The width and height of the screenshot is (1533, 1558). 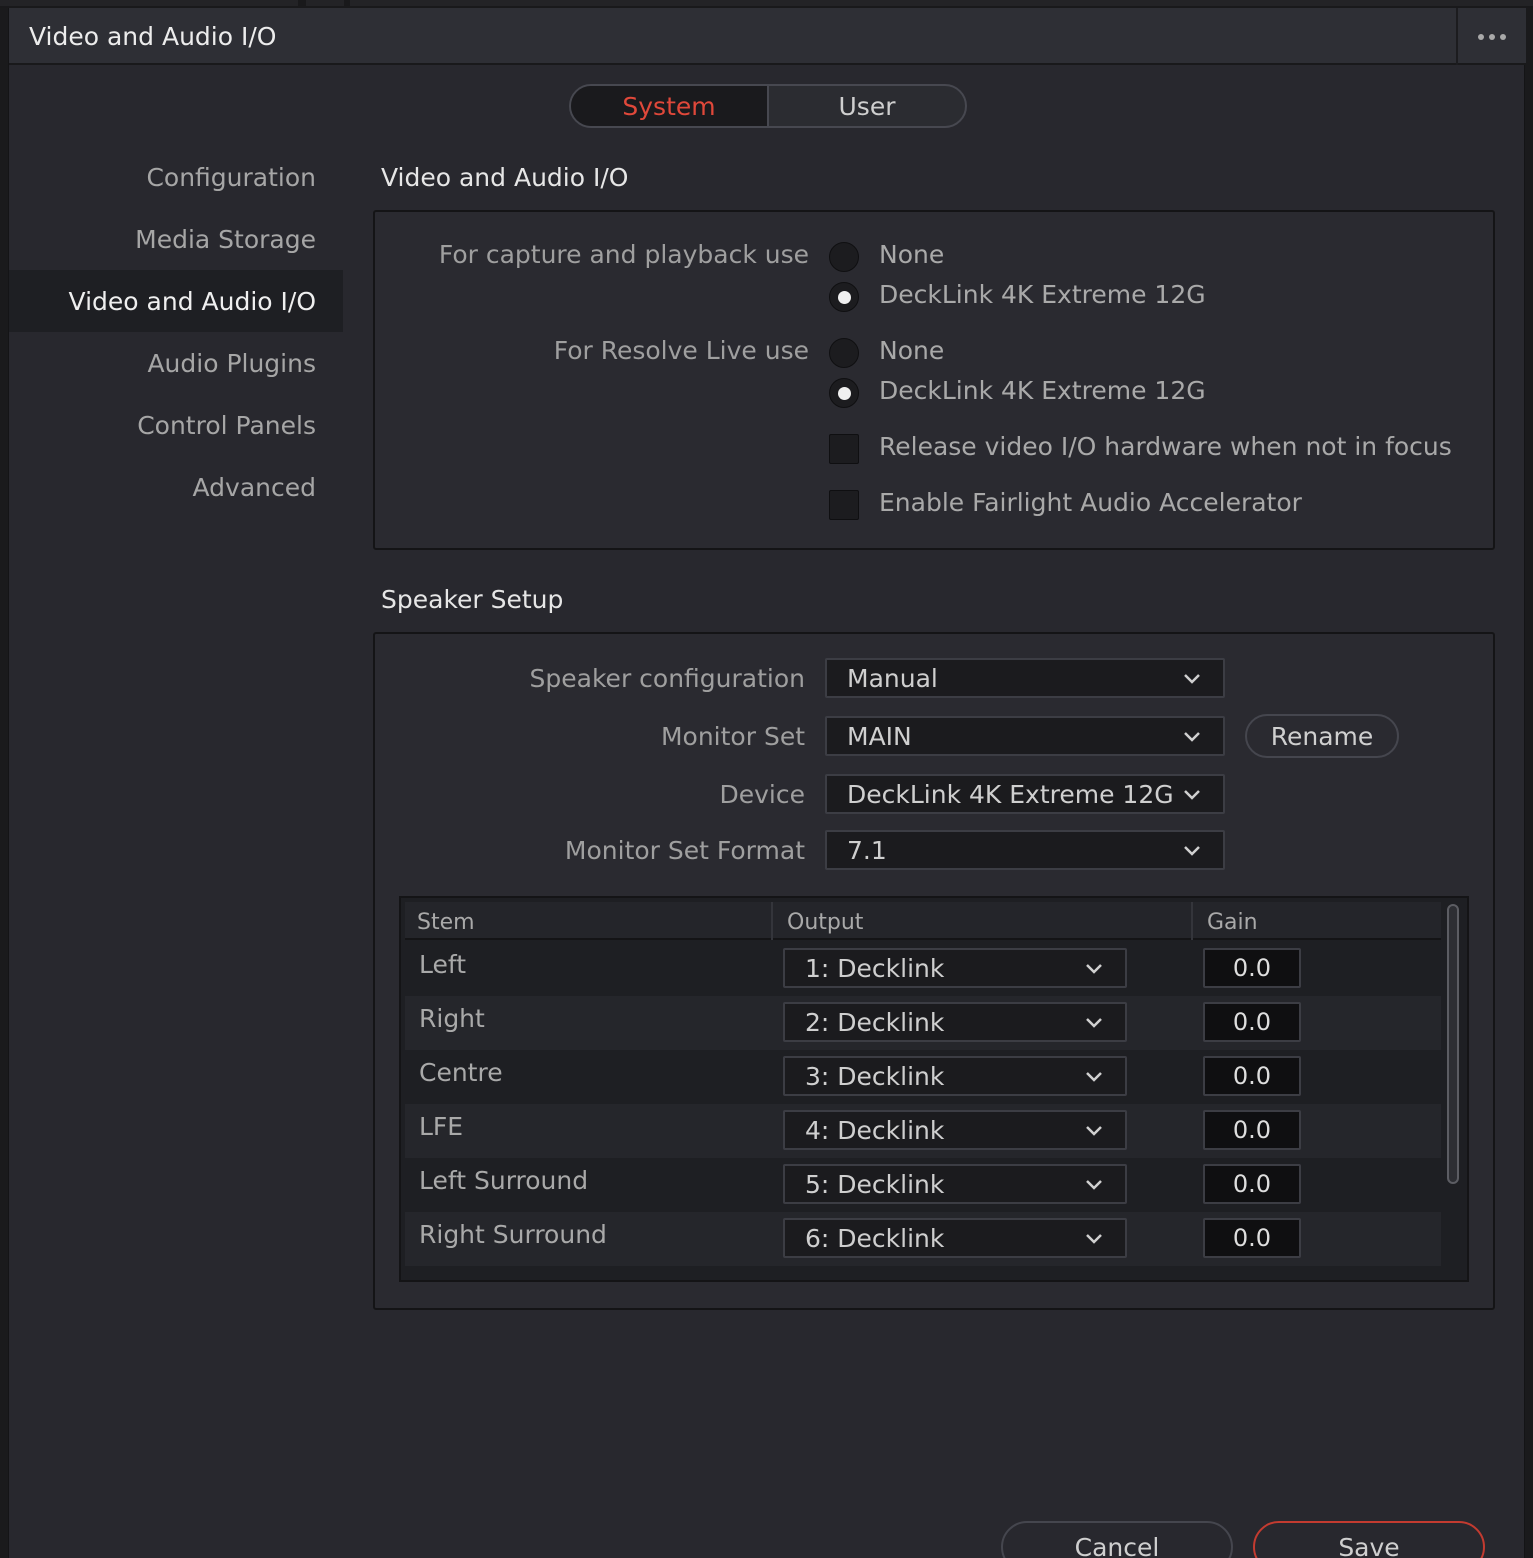 I want to click on column-header-stem: Stem, so click(x=446, y=922).